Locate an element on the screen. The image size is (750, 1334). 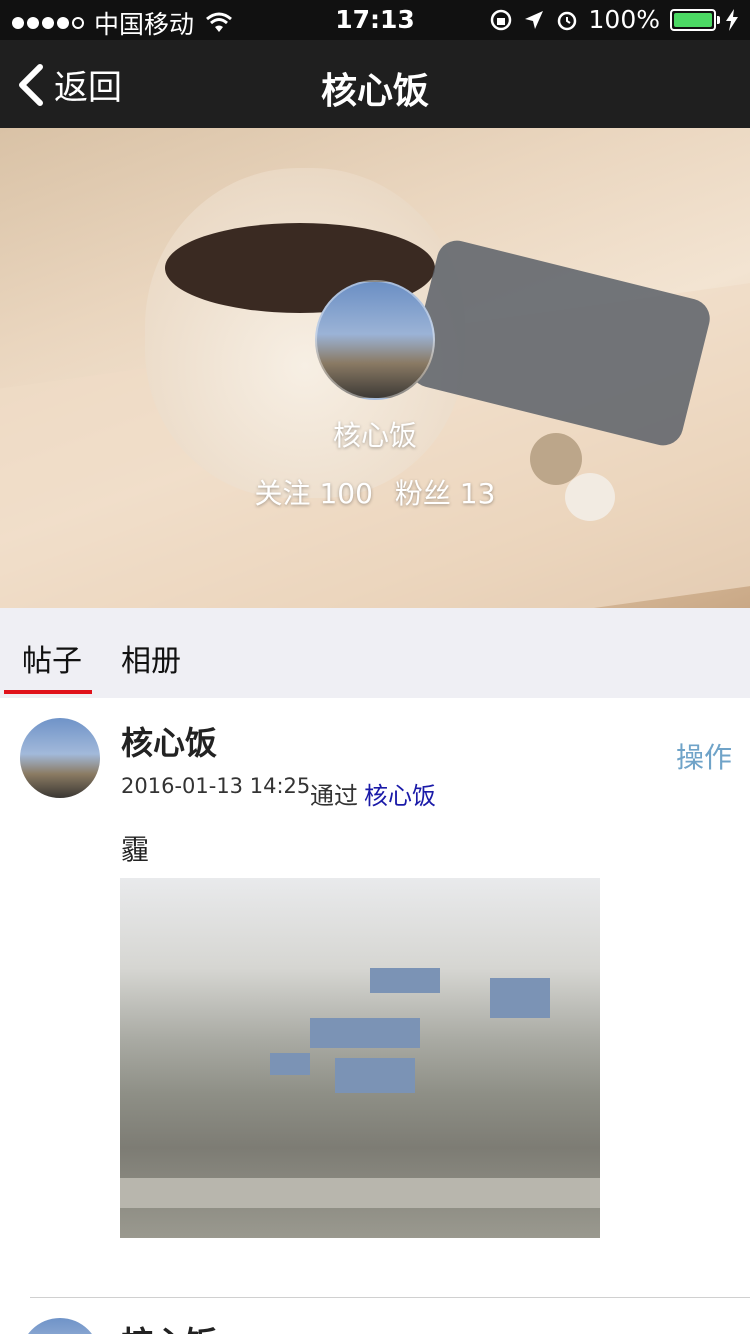
battery-percent: 100% is located at coordinates (624, 19).